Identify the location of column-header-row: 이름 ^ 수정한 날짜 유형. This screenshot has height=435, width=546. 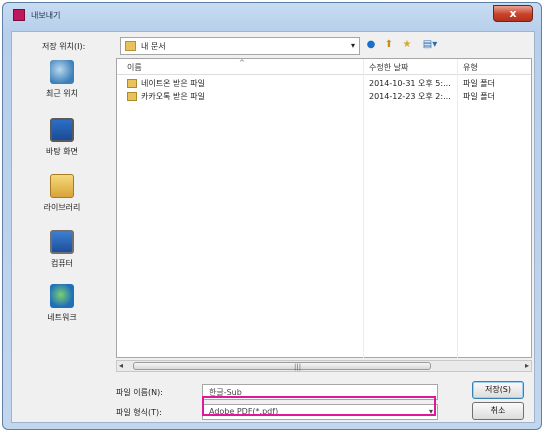
(324, 67).